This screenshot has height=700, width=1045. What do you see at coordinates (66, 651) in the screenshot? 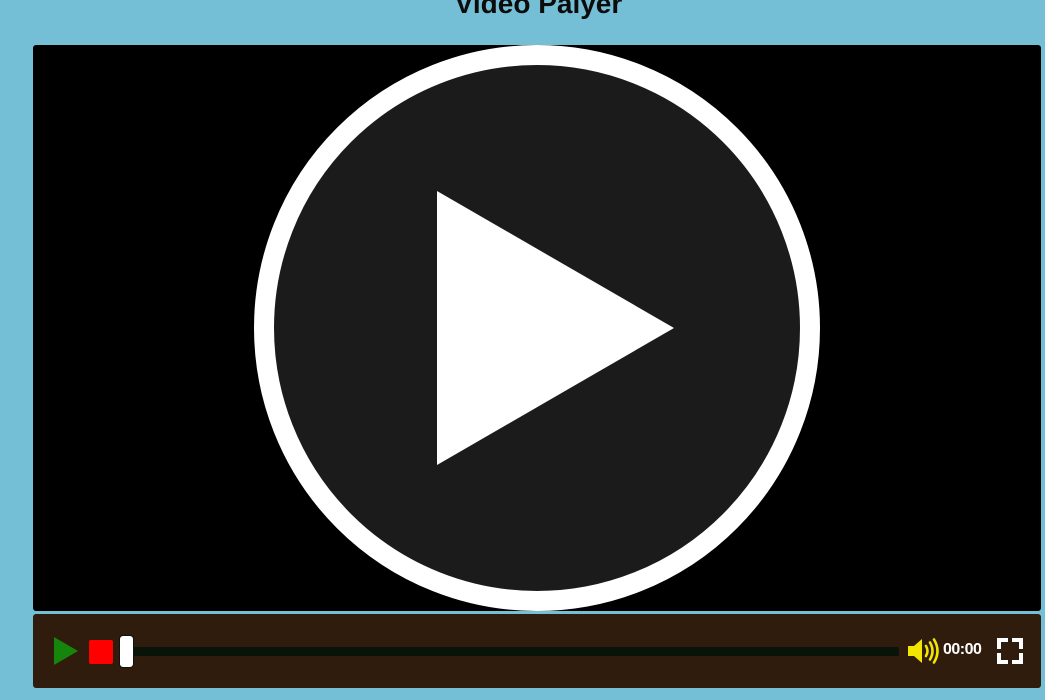
I see `play-icon` at bounding box center [66, 651].